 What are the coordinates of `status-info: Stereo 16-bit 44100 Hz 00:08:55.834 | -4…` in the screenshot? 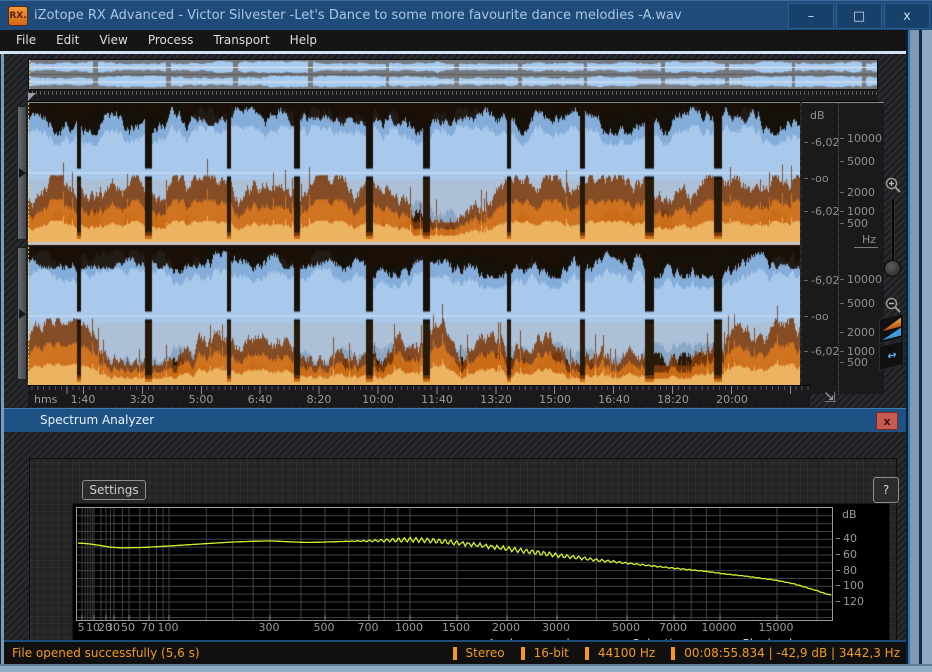 It's located at (668, 653).